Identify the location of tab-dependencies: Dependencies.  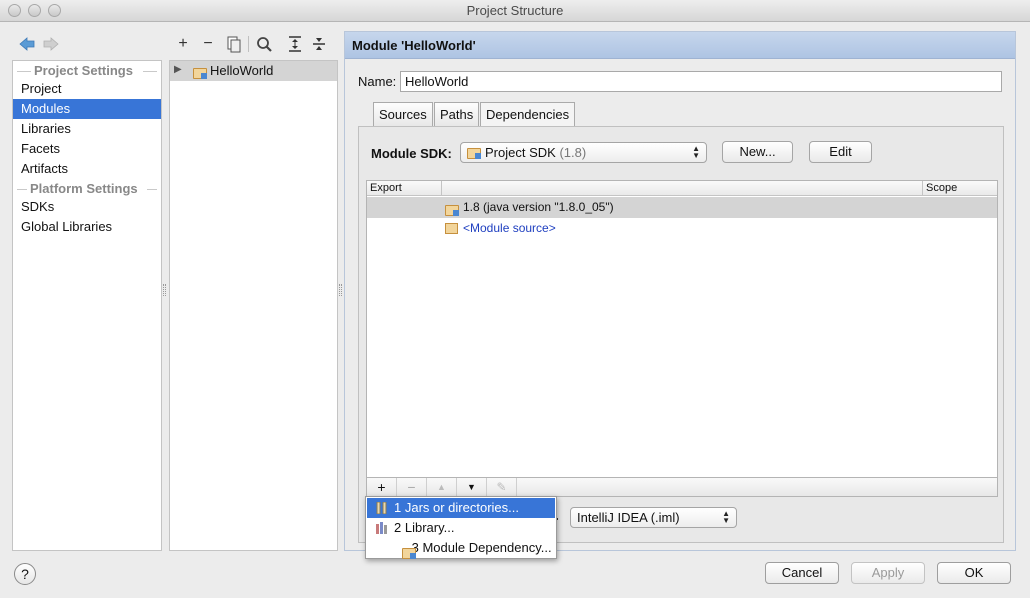
(528, 114).